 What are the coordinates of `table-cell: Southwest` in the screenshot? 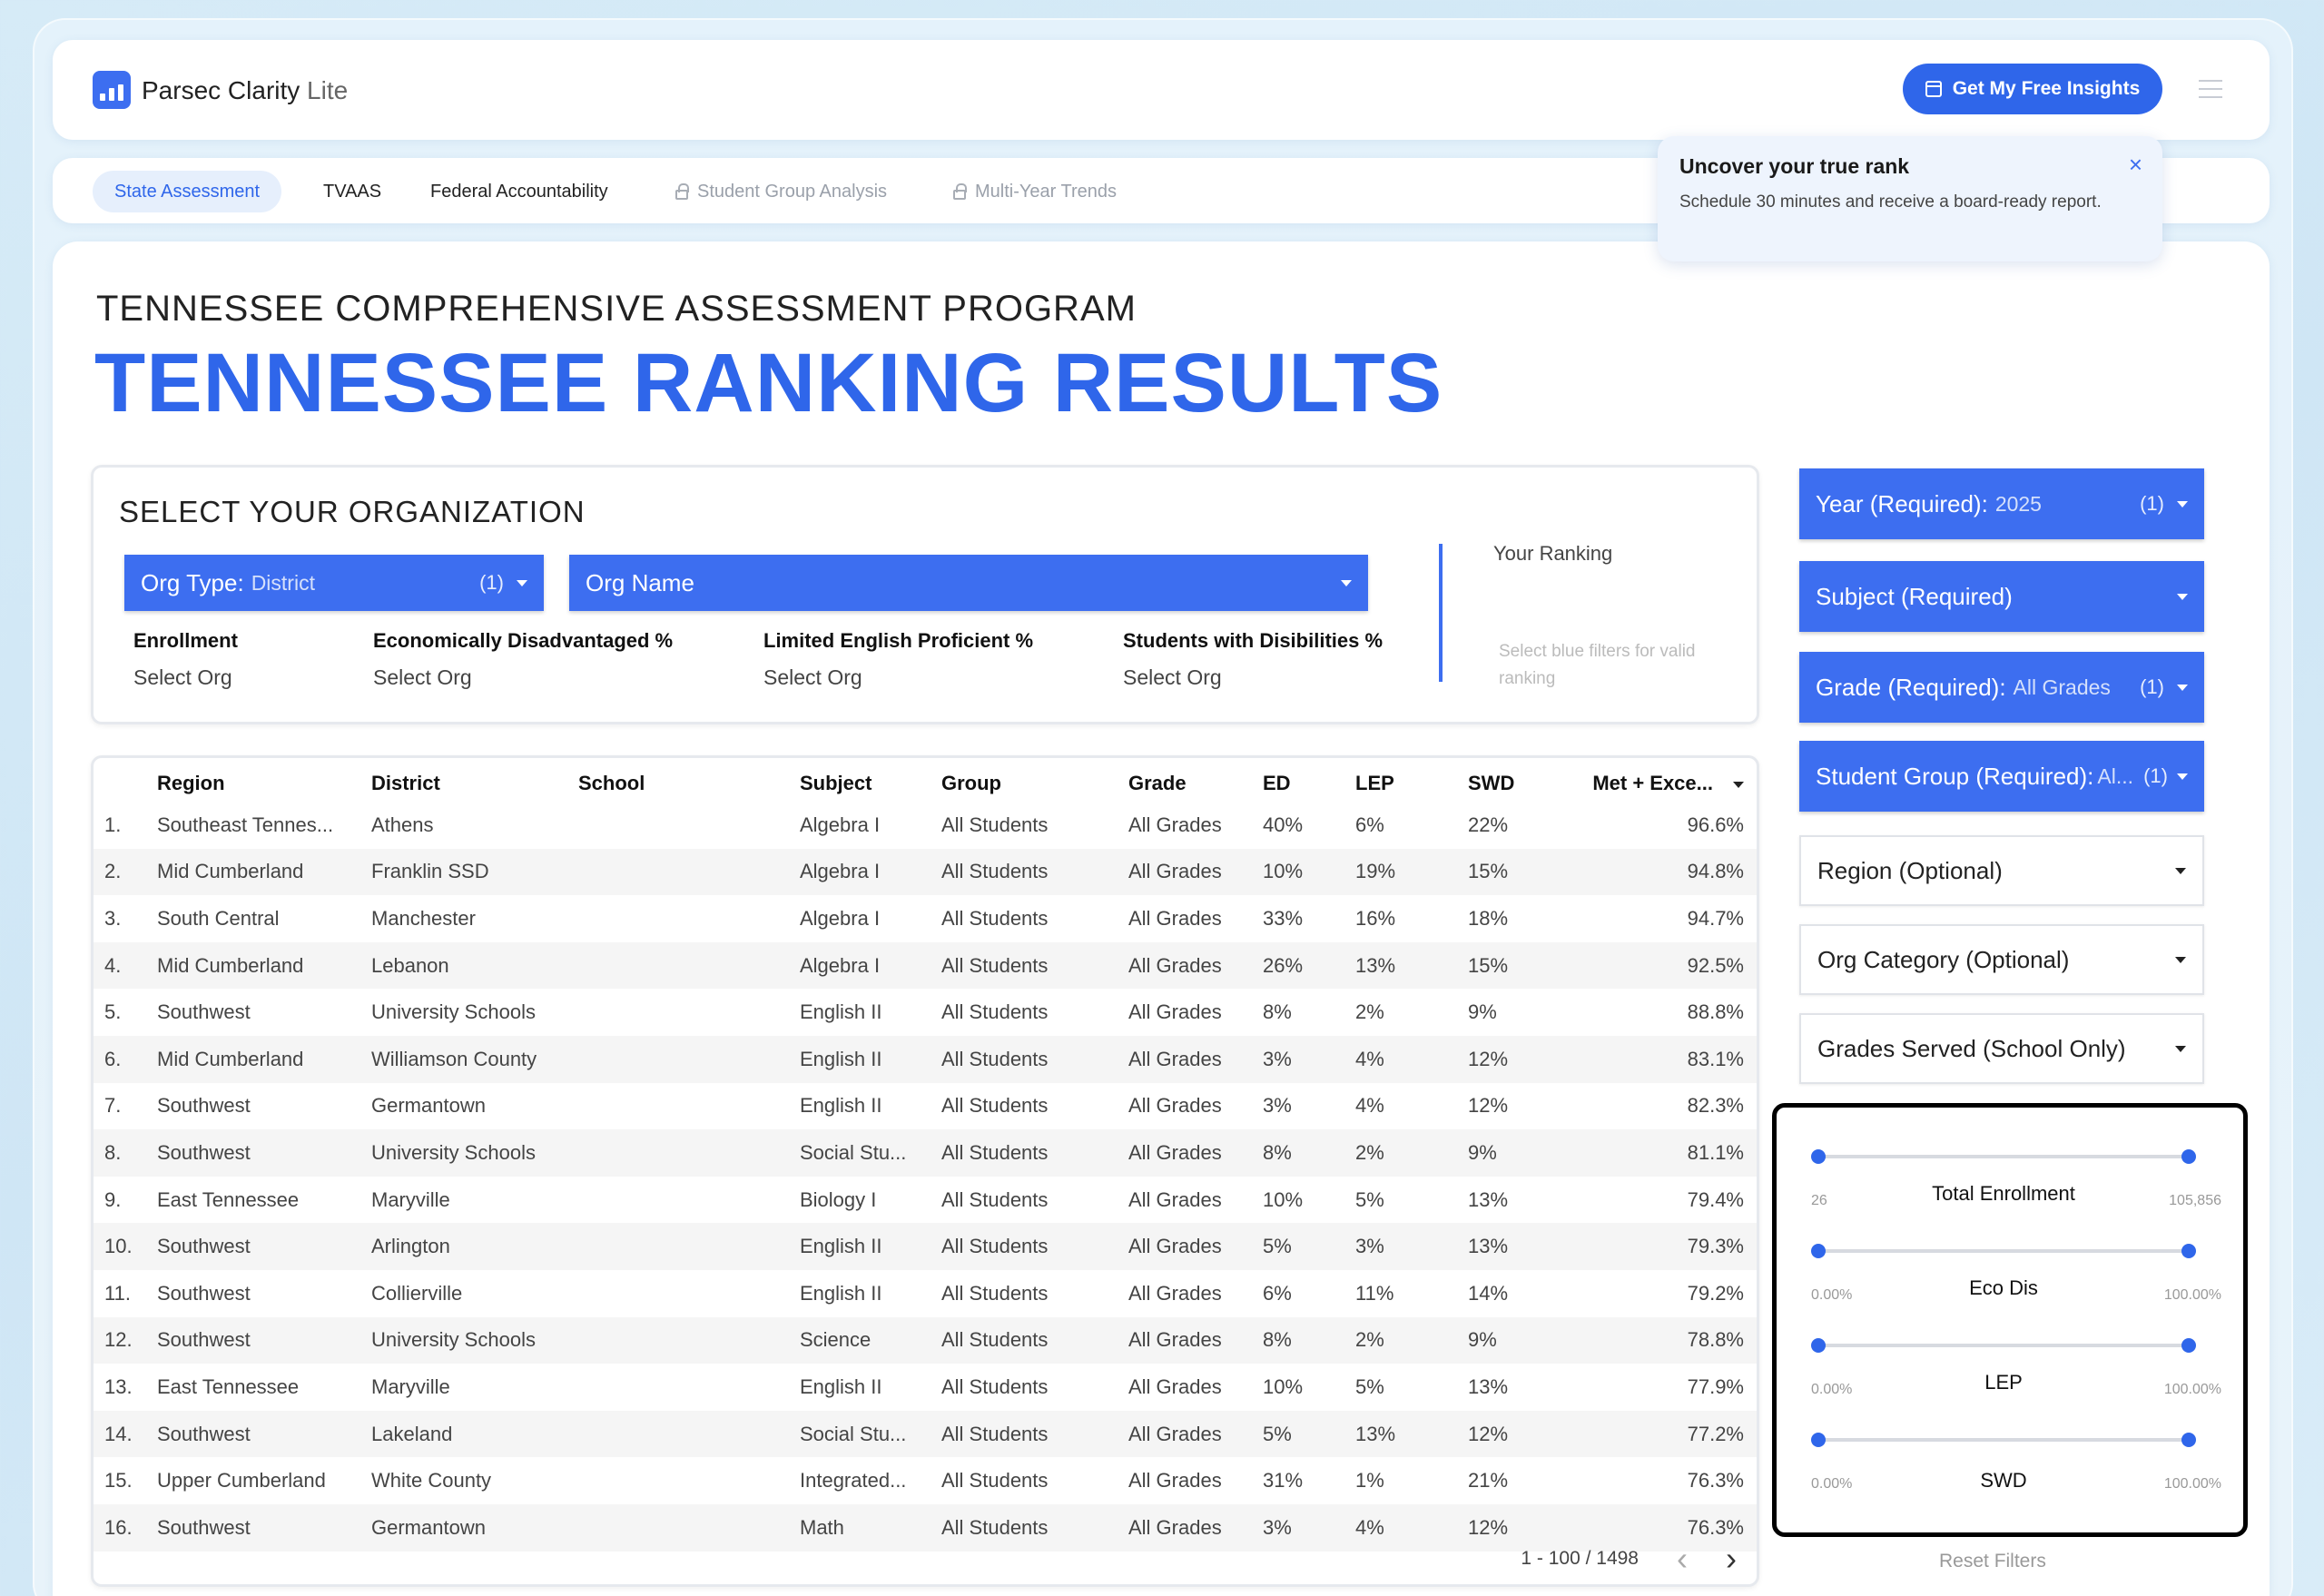 It's located at (204, 1106).